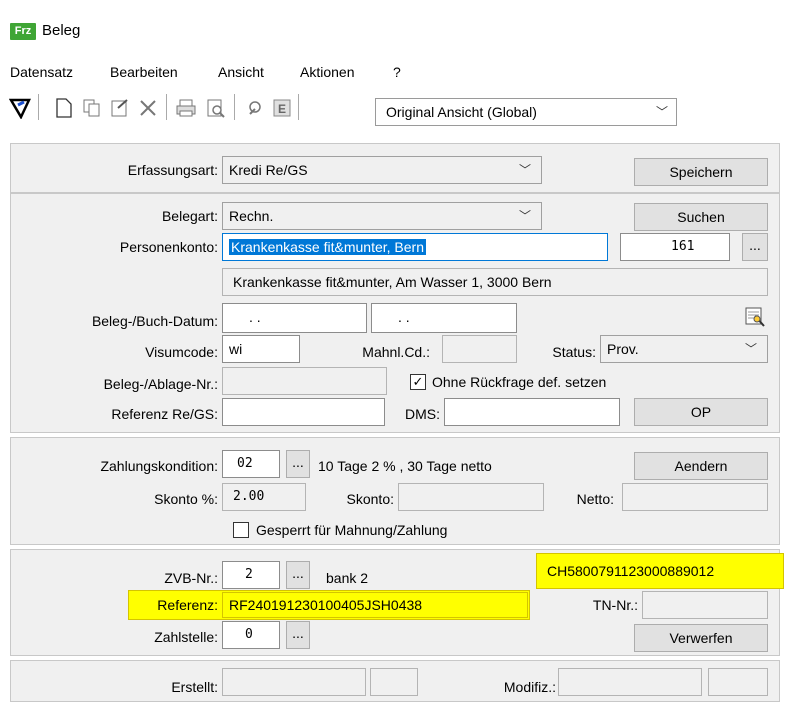  I want to click on visumcode-label: Visumcode:, so click(181, 352).